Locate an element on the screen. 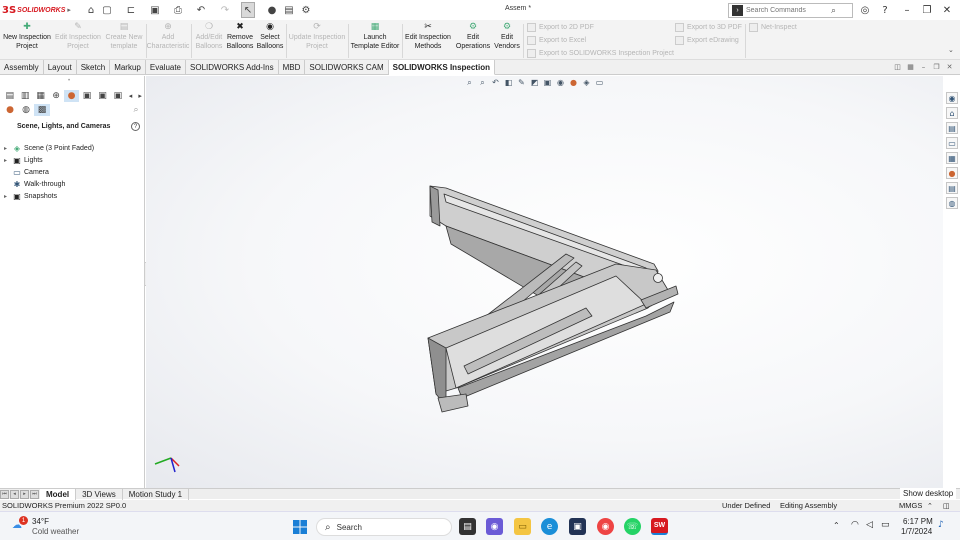 Image resolution: width=960 pixels, height=540 pixels. viewport-restore-icon: ❐ is located at coordinates (936, 66).